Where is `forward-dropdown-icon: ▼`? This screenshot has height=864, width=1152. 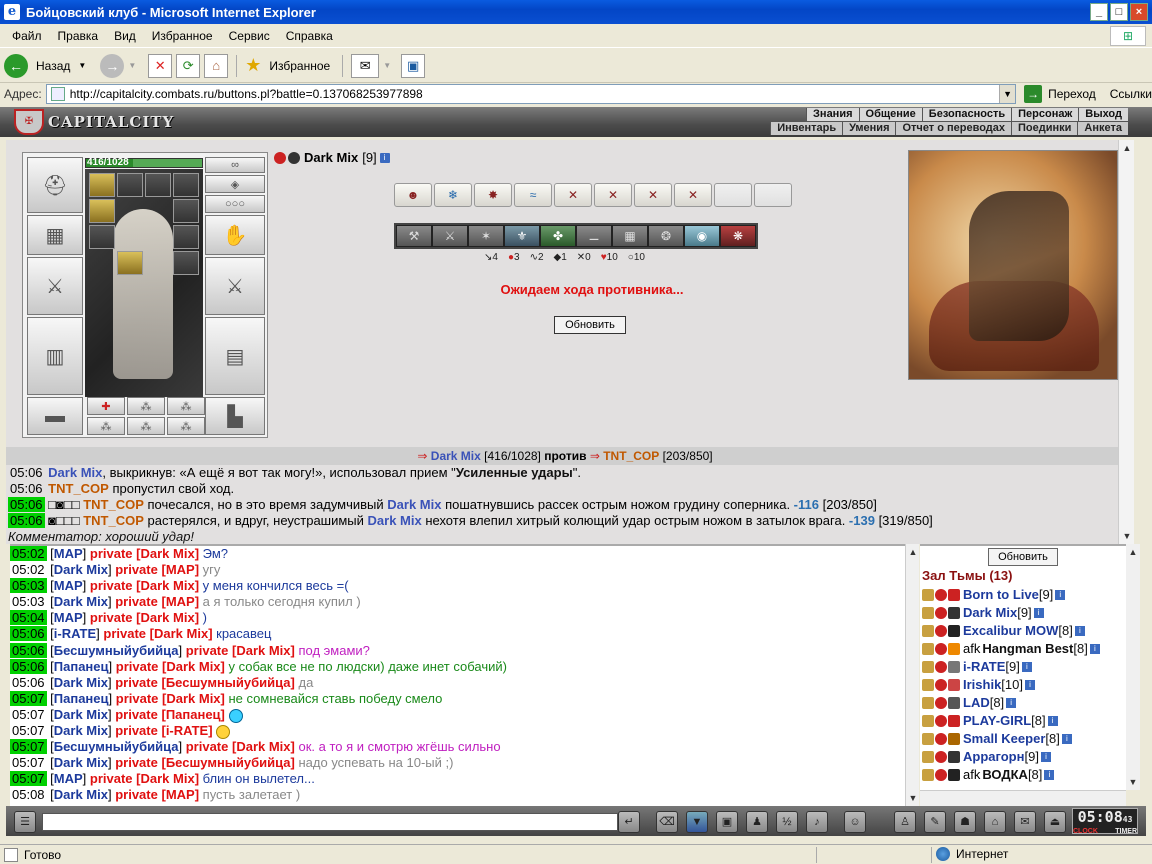 forward-dropdown-icon: ▼ is located at coordinates (132, 65).